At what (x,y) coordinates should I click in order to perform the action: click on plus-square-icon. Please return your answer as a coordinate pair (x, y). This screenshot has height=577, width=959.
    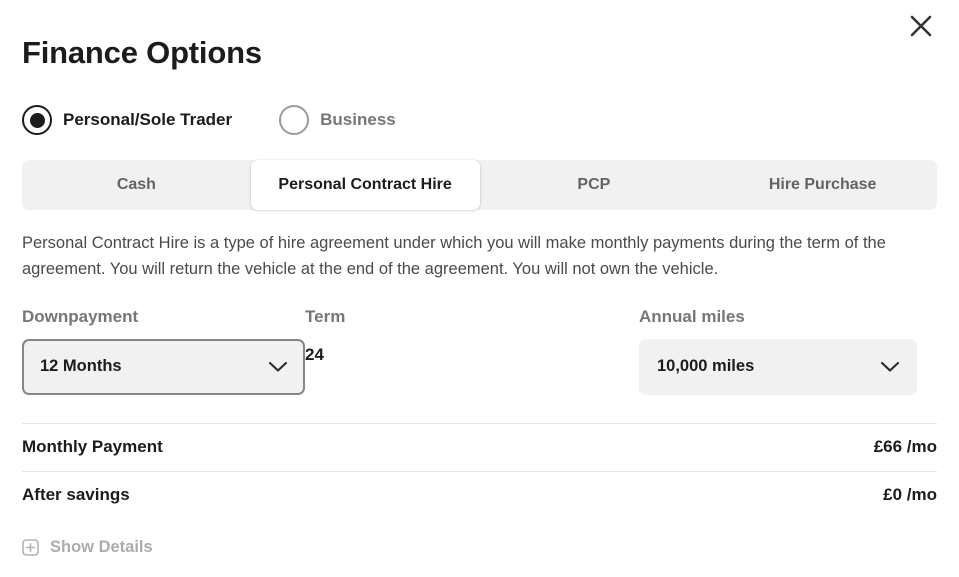
    Looking at the image, I should click on (30, 547).